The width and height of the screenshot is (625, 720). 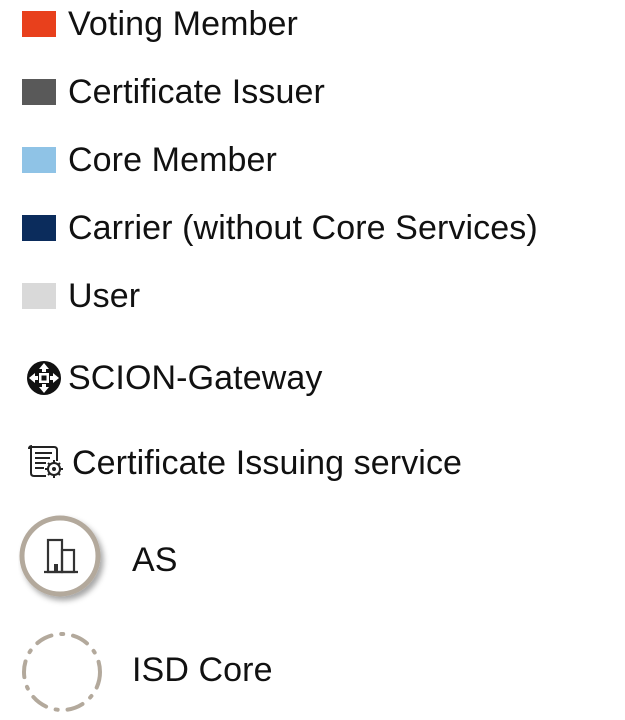 I want to click on legend-label: SCION-Gateway, so click(x=195, y=378).